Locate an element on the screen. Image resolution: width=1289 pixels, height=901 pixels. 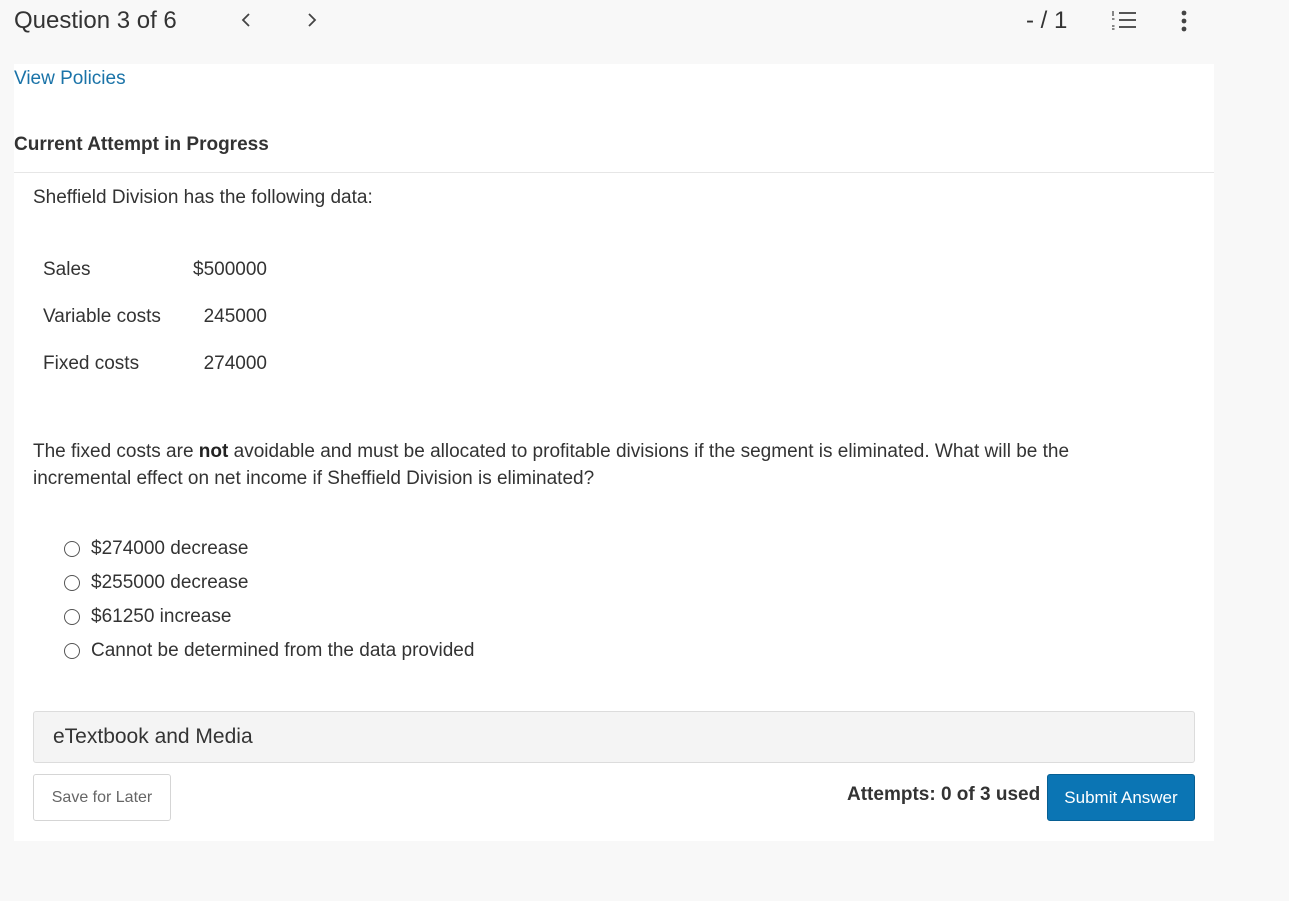
attempt-status-heading: Current Attempt in Progress is located at coordinates (141, 144).